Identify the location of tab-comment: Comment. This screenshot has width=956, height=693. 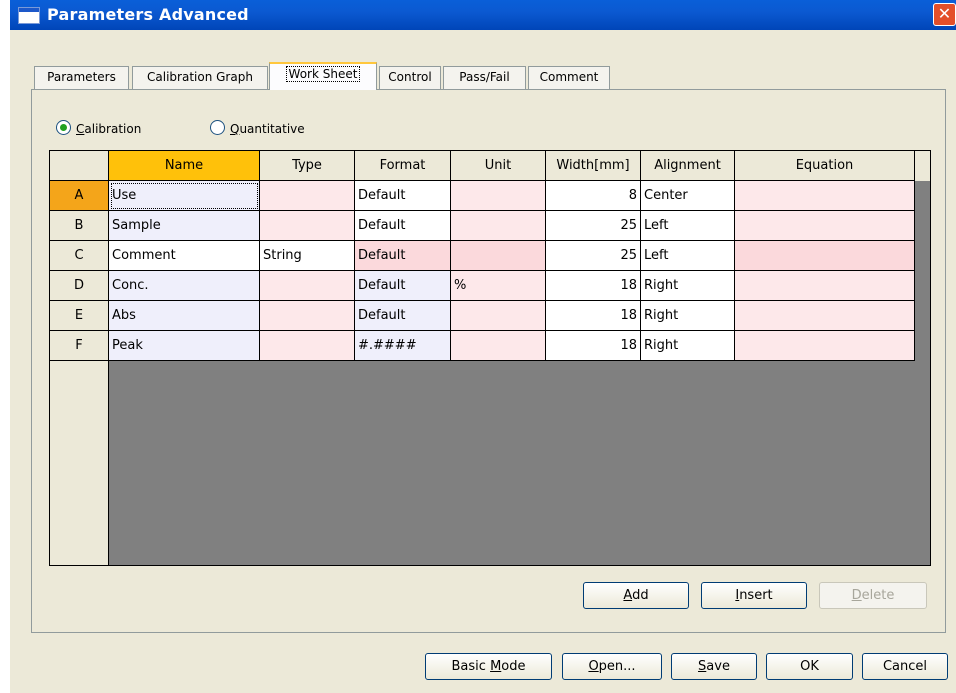
(569, 77).